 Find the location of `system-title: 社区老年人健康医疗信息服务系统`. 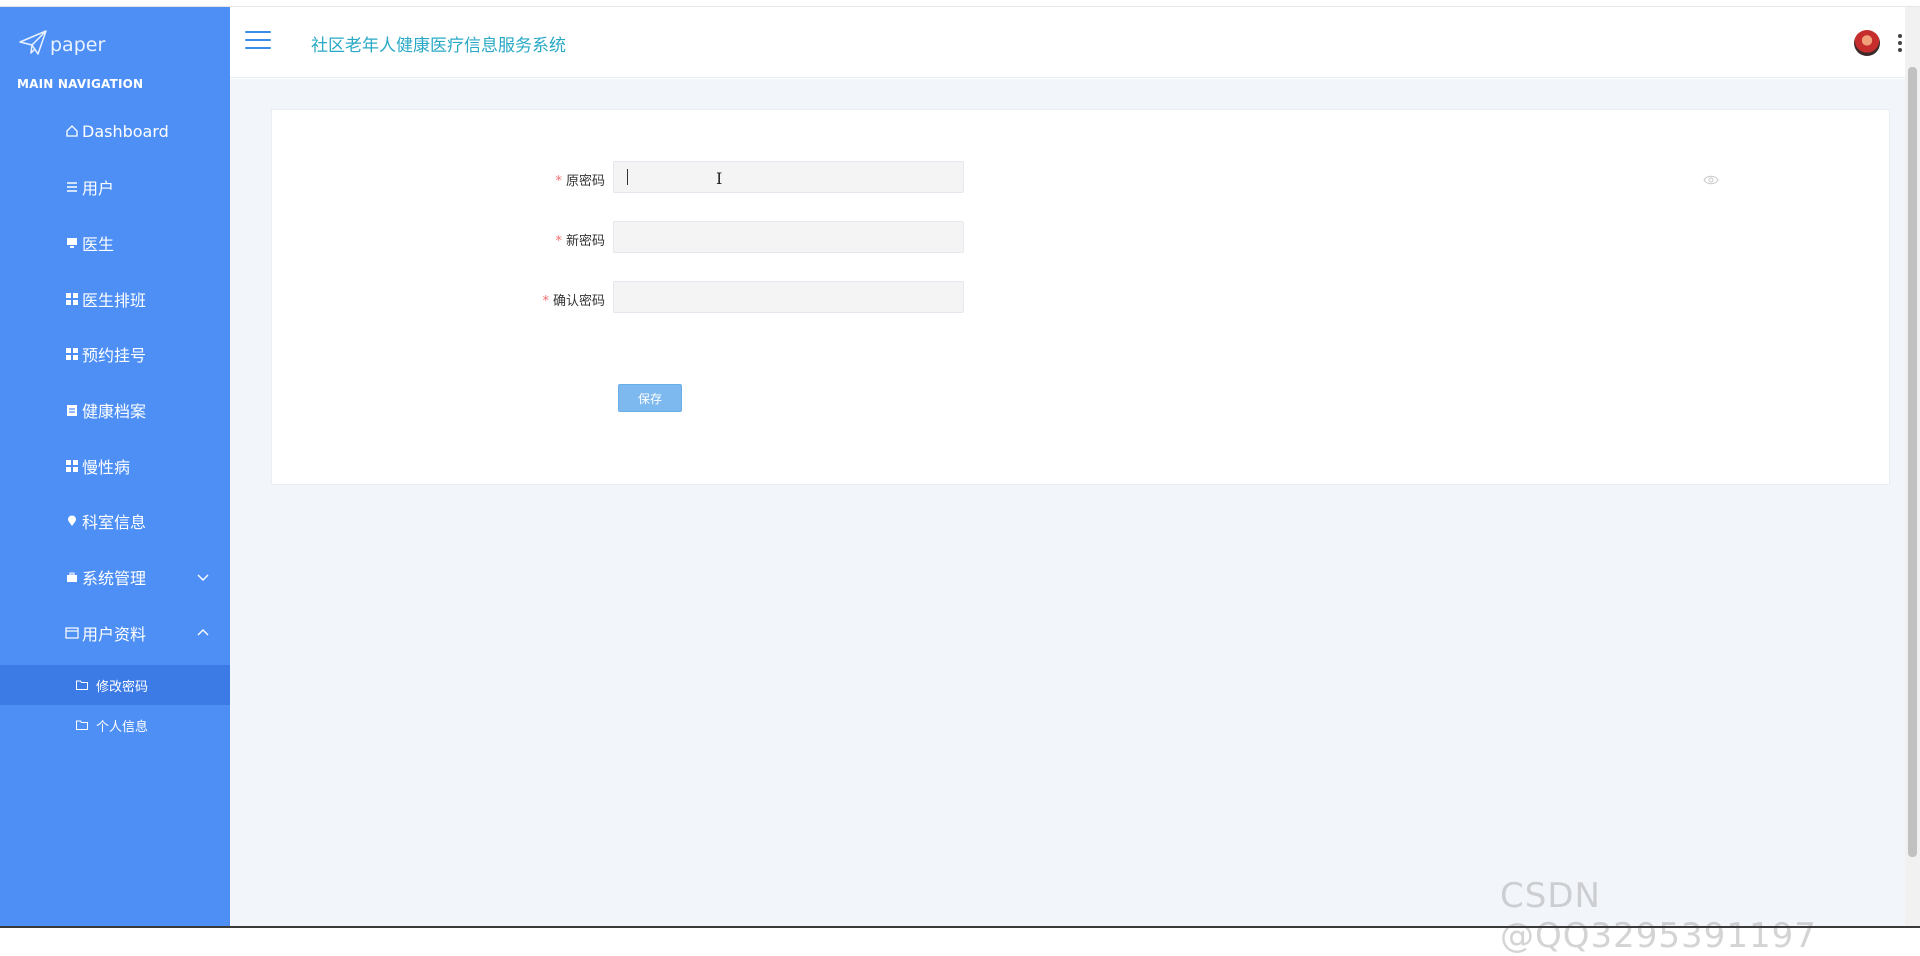

system-title: 社区老年人健康医疗信息服务系统 is located at coordinates (438, 46).